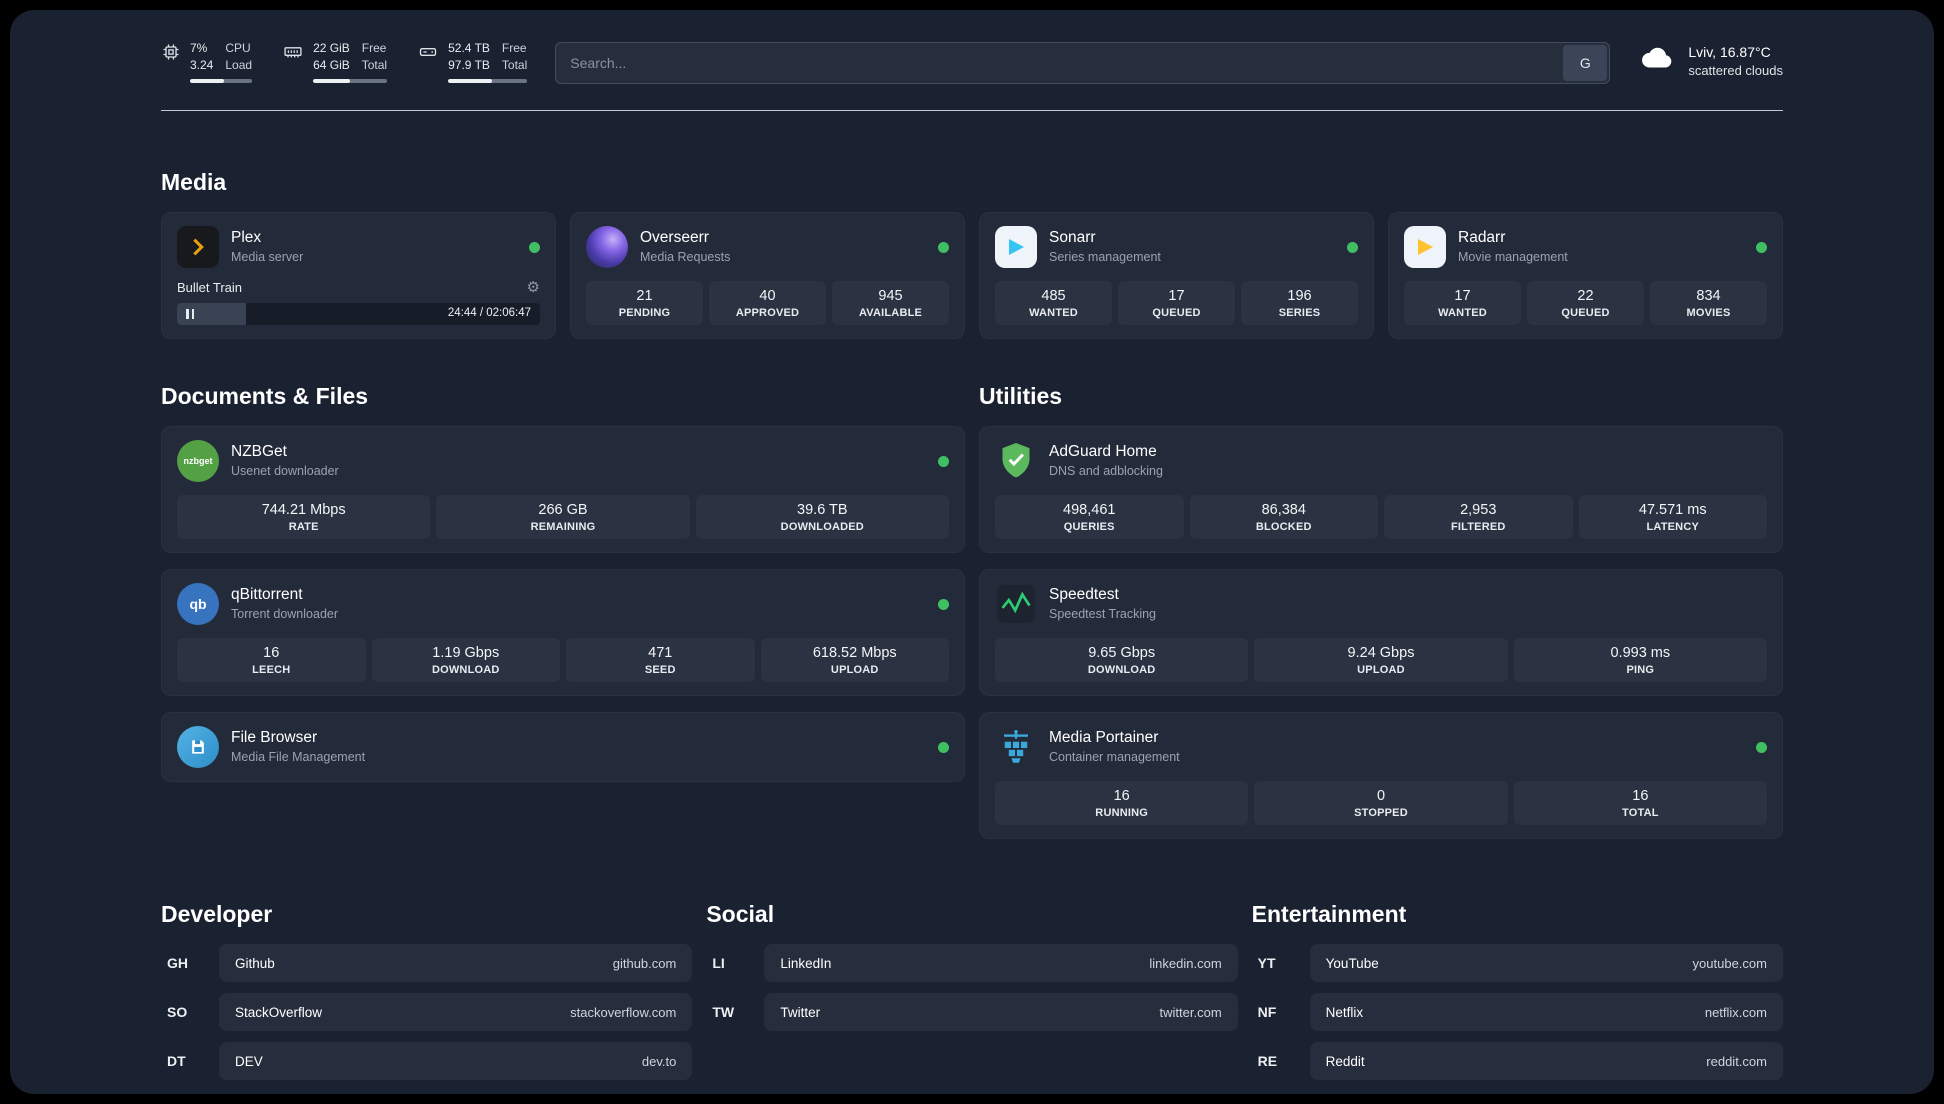 This screenshot has height=1104, width=1944. Describe the element at coordinates (259, 451) in the screenshot. I see `app-name: NZBGet` at that location.